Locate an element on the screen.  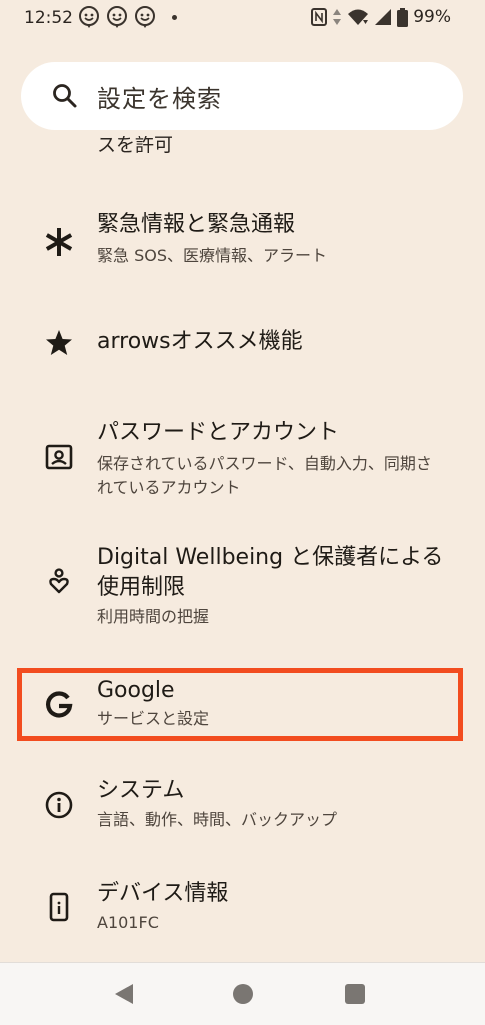
setting-item-title: Digital Wellbeing と保護者による使用制限 is located at coordinates (270, 572).